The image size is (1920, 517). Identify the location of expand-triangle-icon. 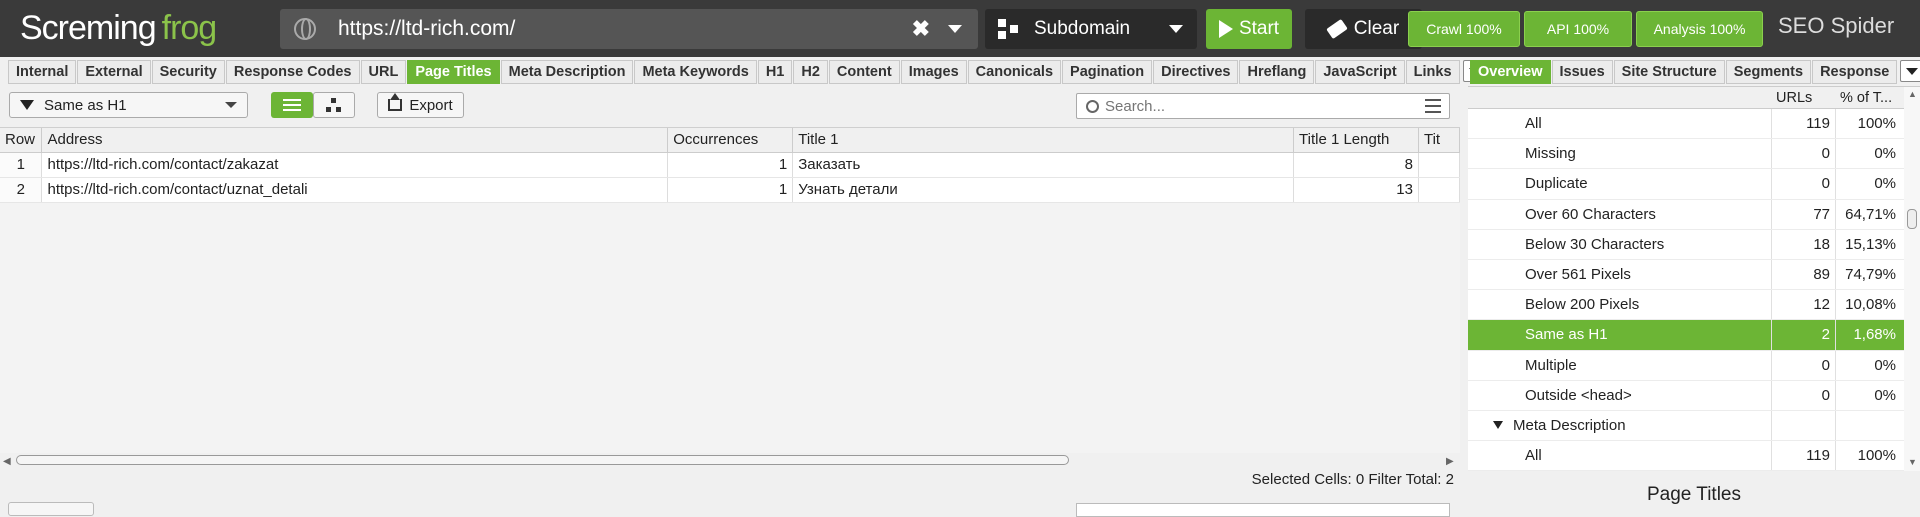
(1498, 425).